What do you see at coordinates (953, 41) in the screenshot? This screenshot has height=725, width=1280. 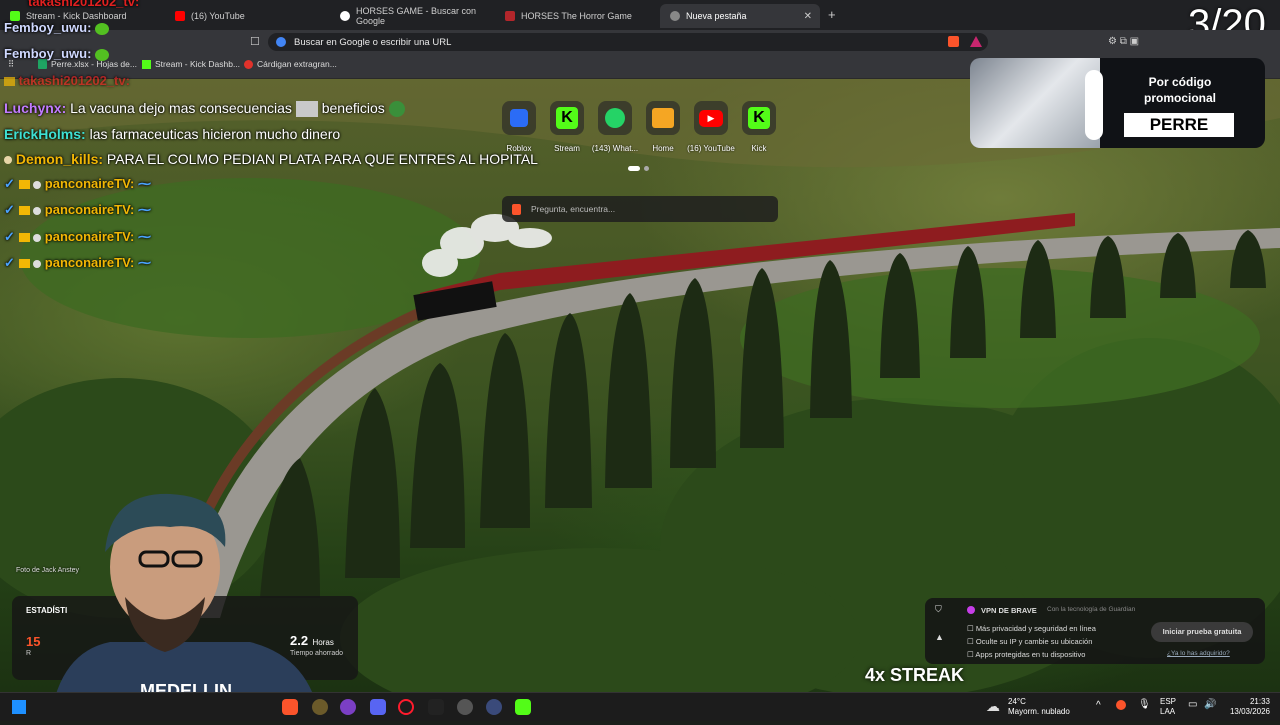 I see `brave-shields-icon` at bounding box center [953, 41].